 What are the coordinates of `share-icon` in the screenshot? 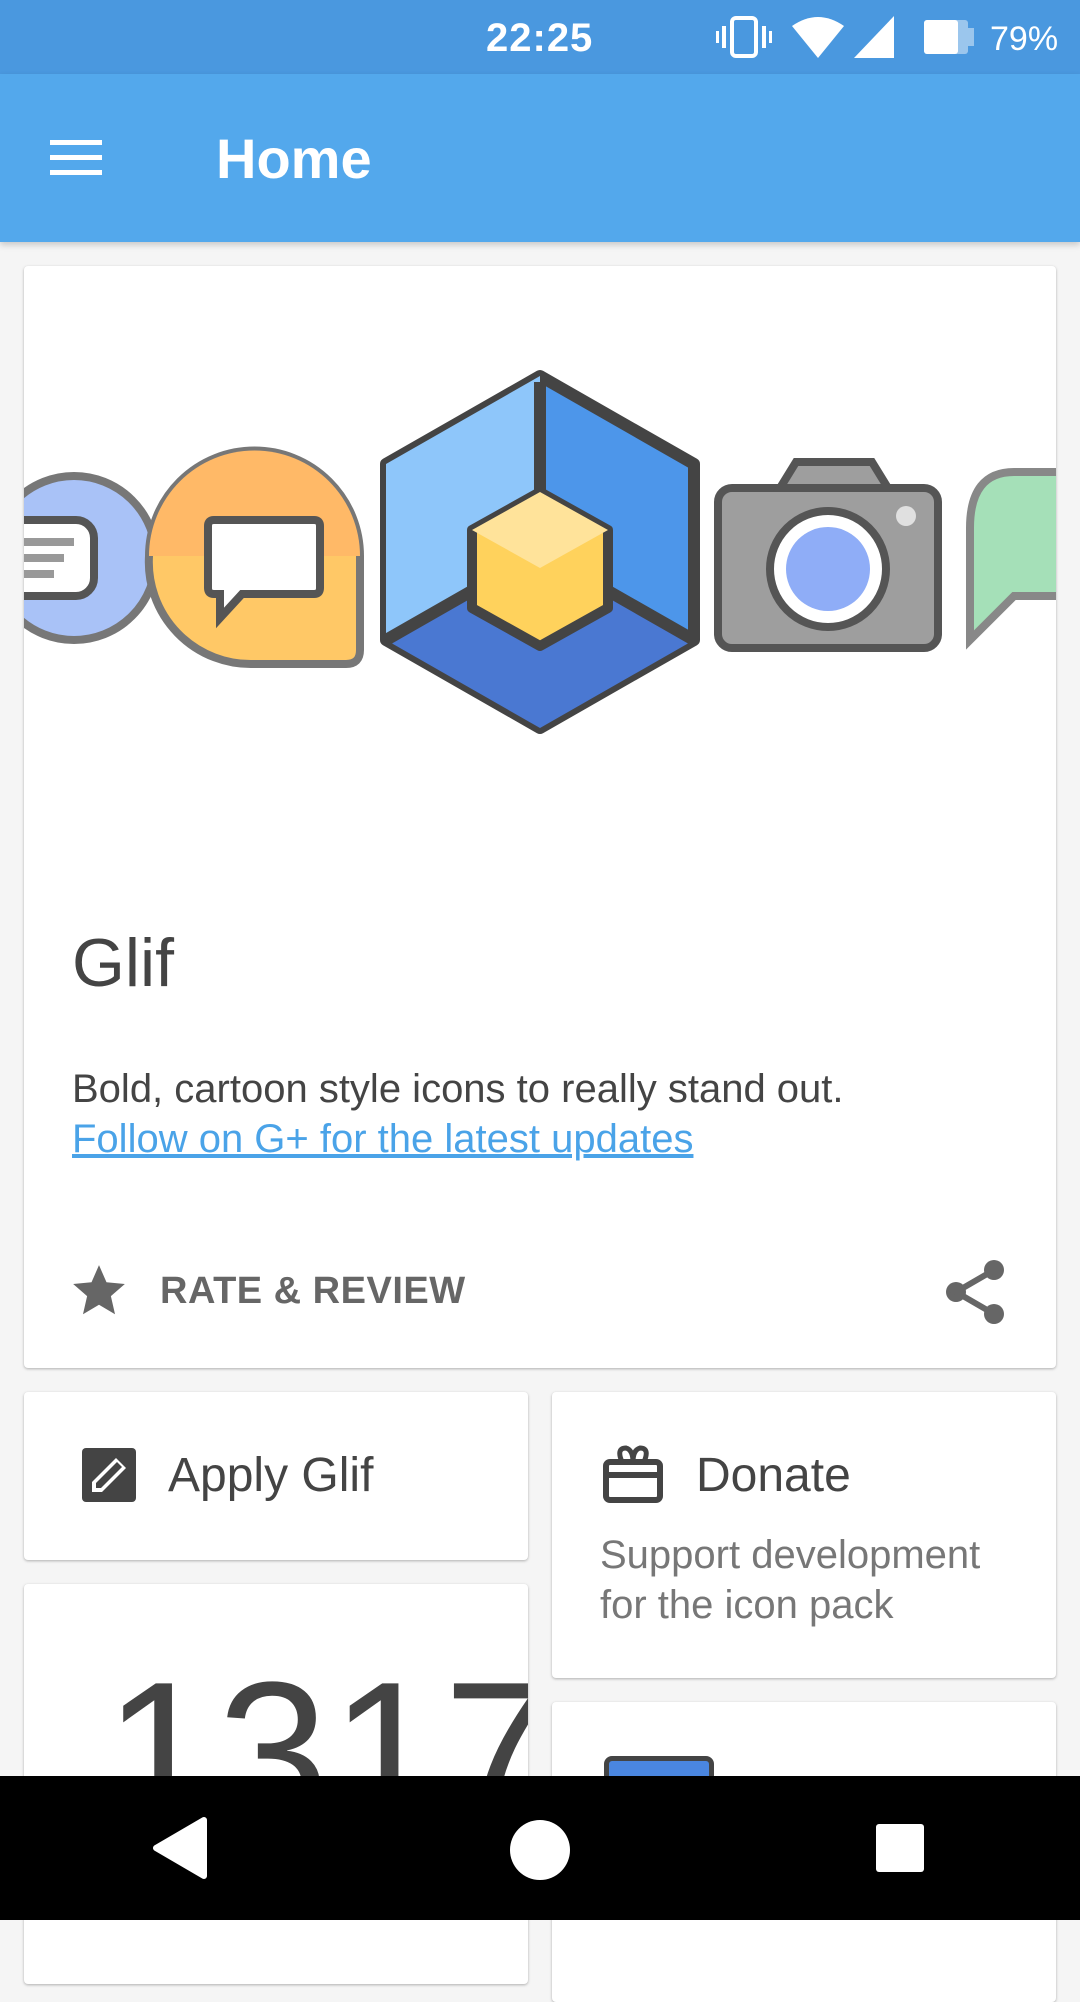 It's located at (977, 1292).